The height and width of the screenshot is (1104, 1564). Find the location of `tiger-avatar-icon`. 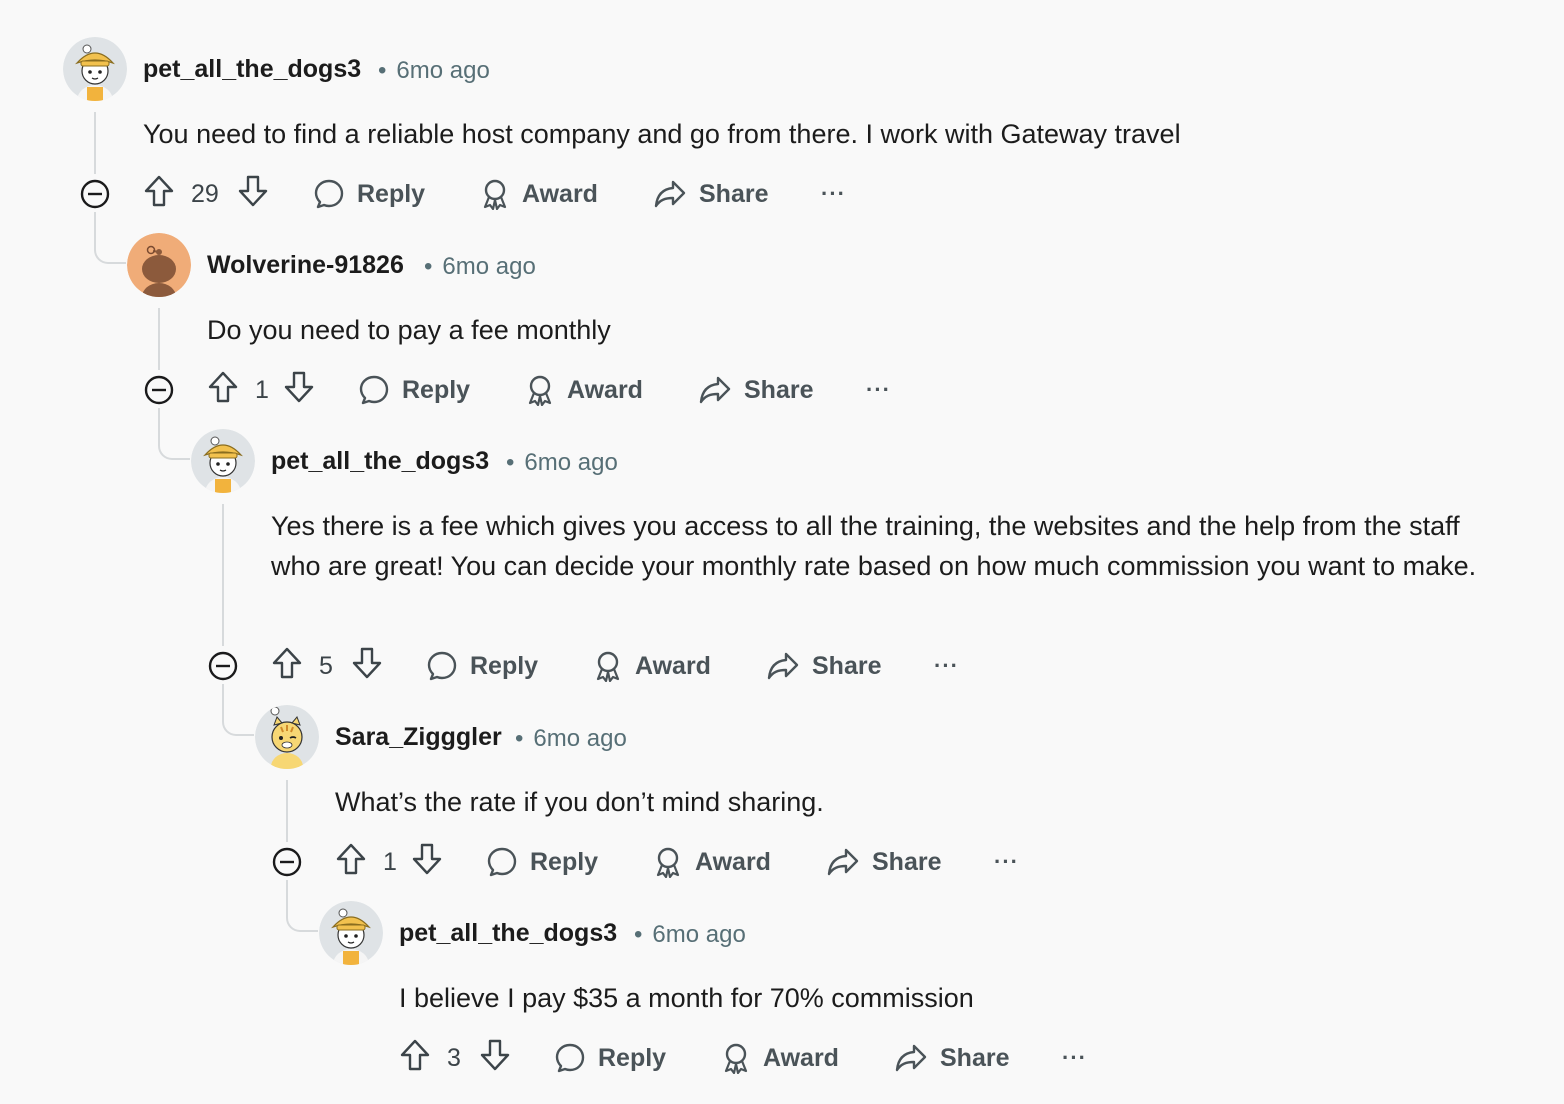

tiger-avatar-icon is located at coordinates (287, 737).